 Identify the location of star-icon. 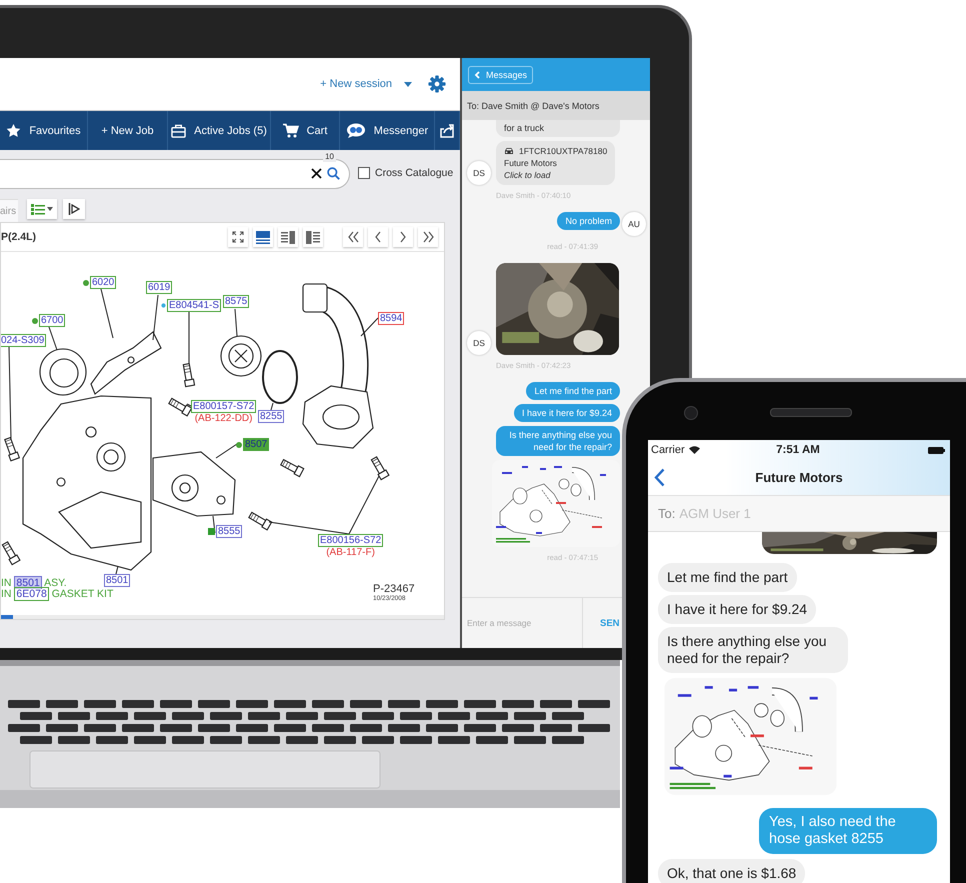
(14, 130).